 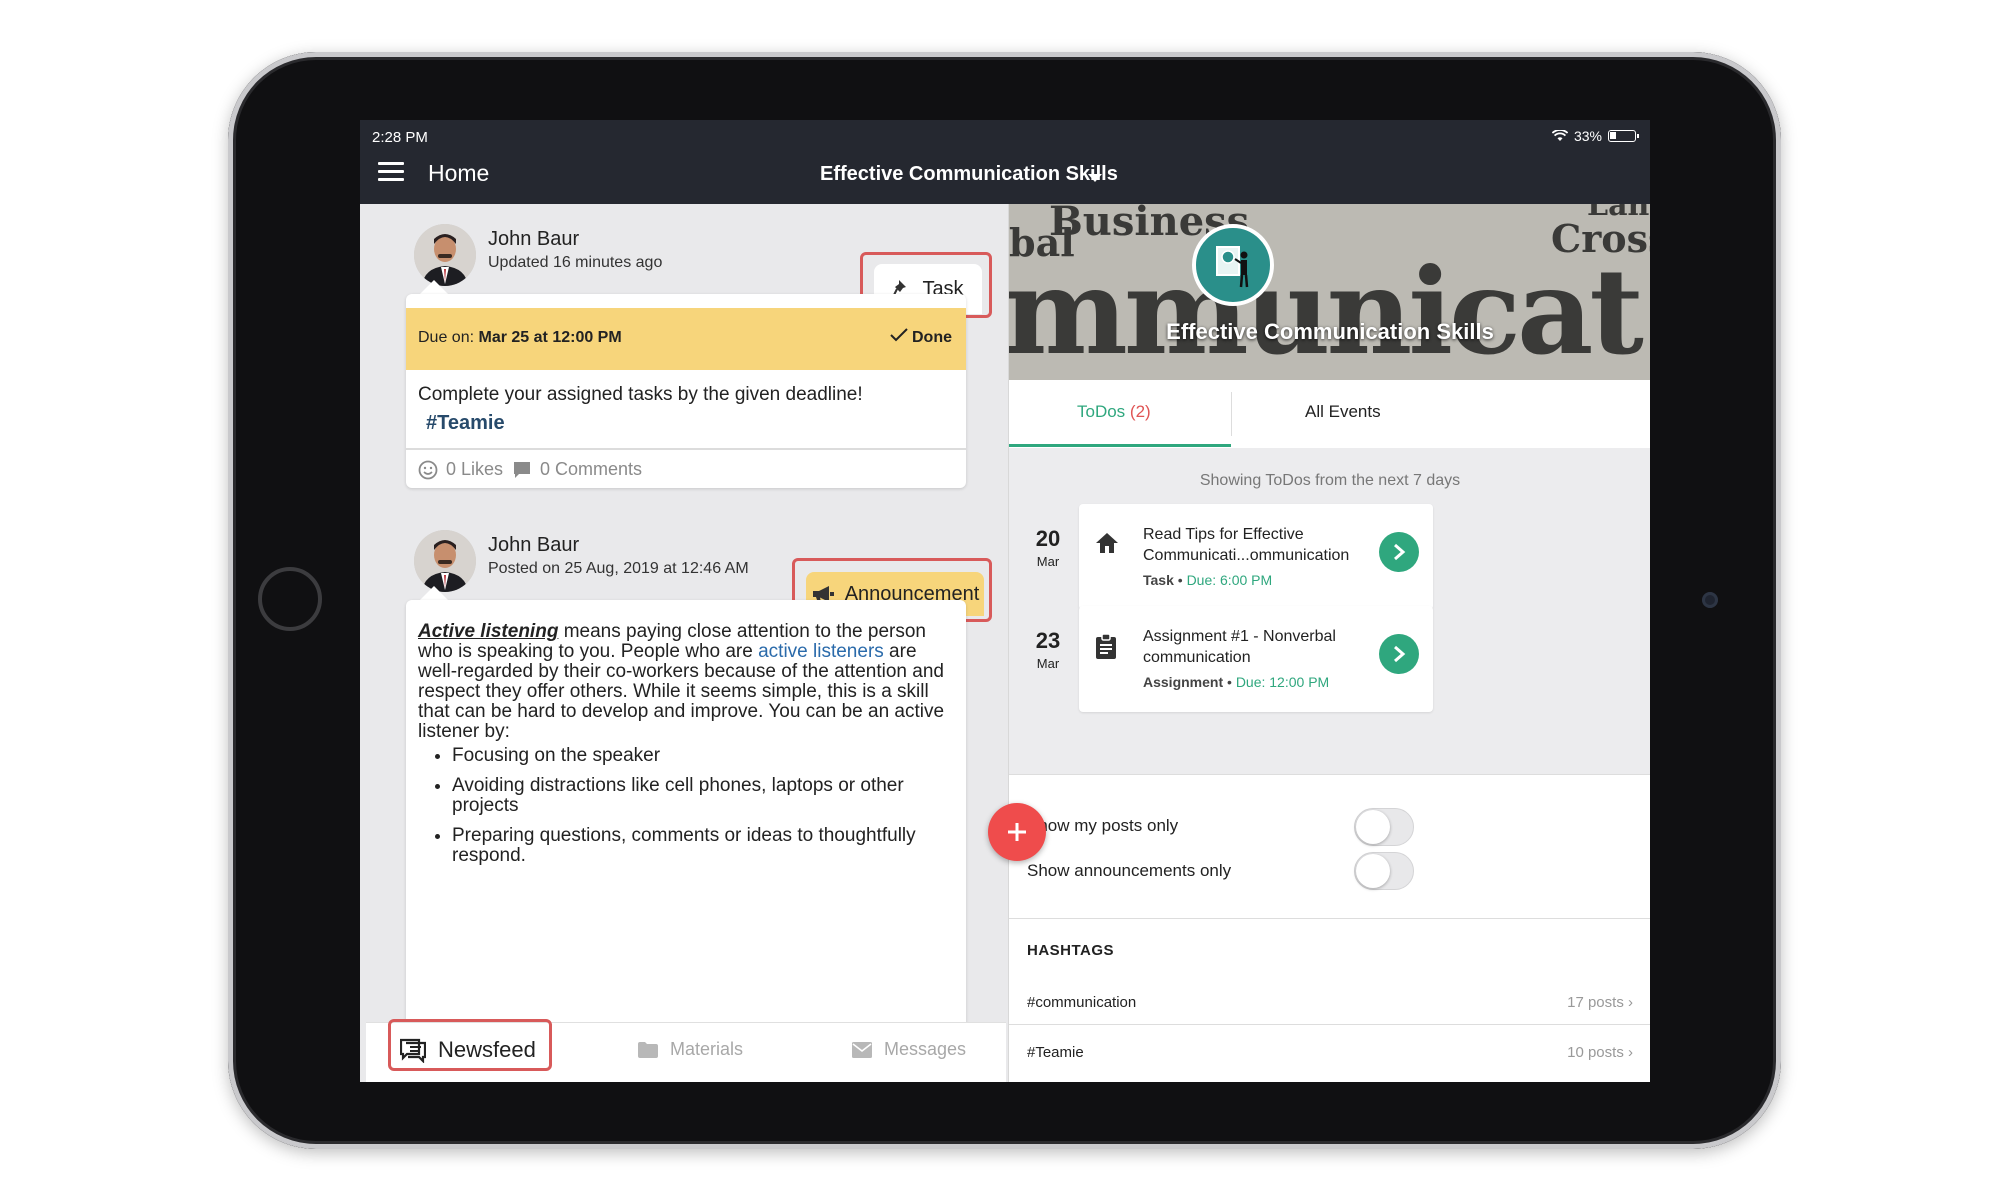 What do you see at coordinates (920, 337) in the screenshot?
I see `done-button: Done` at bounding box center [920, 337].